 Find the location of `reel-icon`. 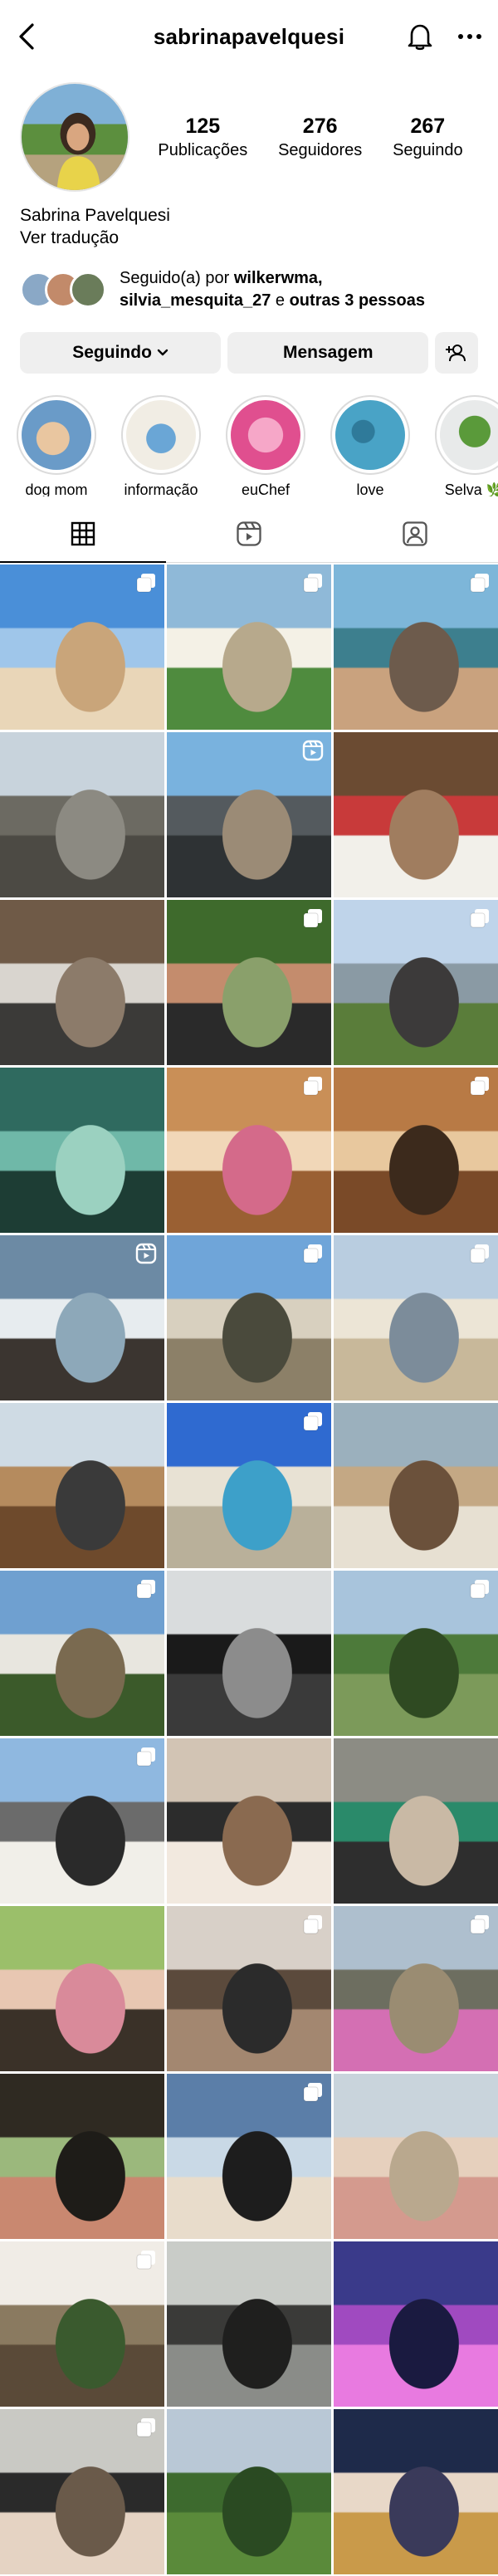

reel-icon is located at coordinates (313, 750).